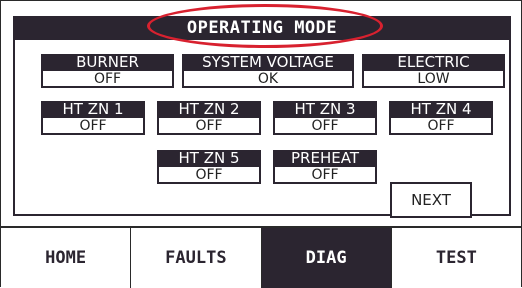  What do you see at coordinates (325, 175) in the screenshot?
I see `preheat-value: OFF` at bounding box center [325, 175].